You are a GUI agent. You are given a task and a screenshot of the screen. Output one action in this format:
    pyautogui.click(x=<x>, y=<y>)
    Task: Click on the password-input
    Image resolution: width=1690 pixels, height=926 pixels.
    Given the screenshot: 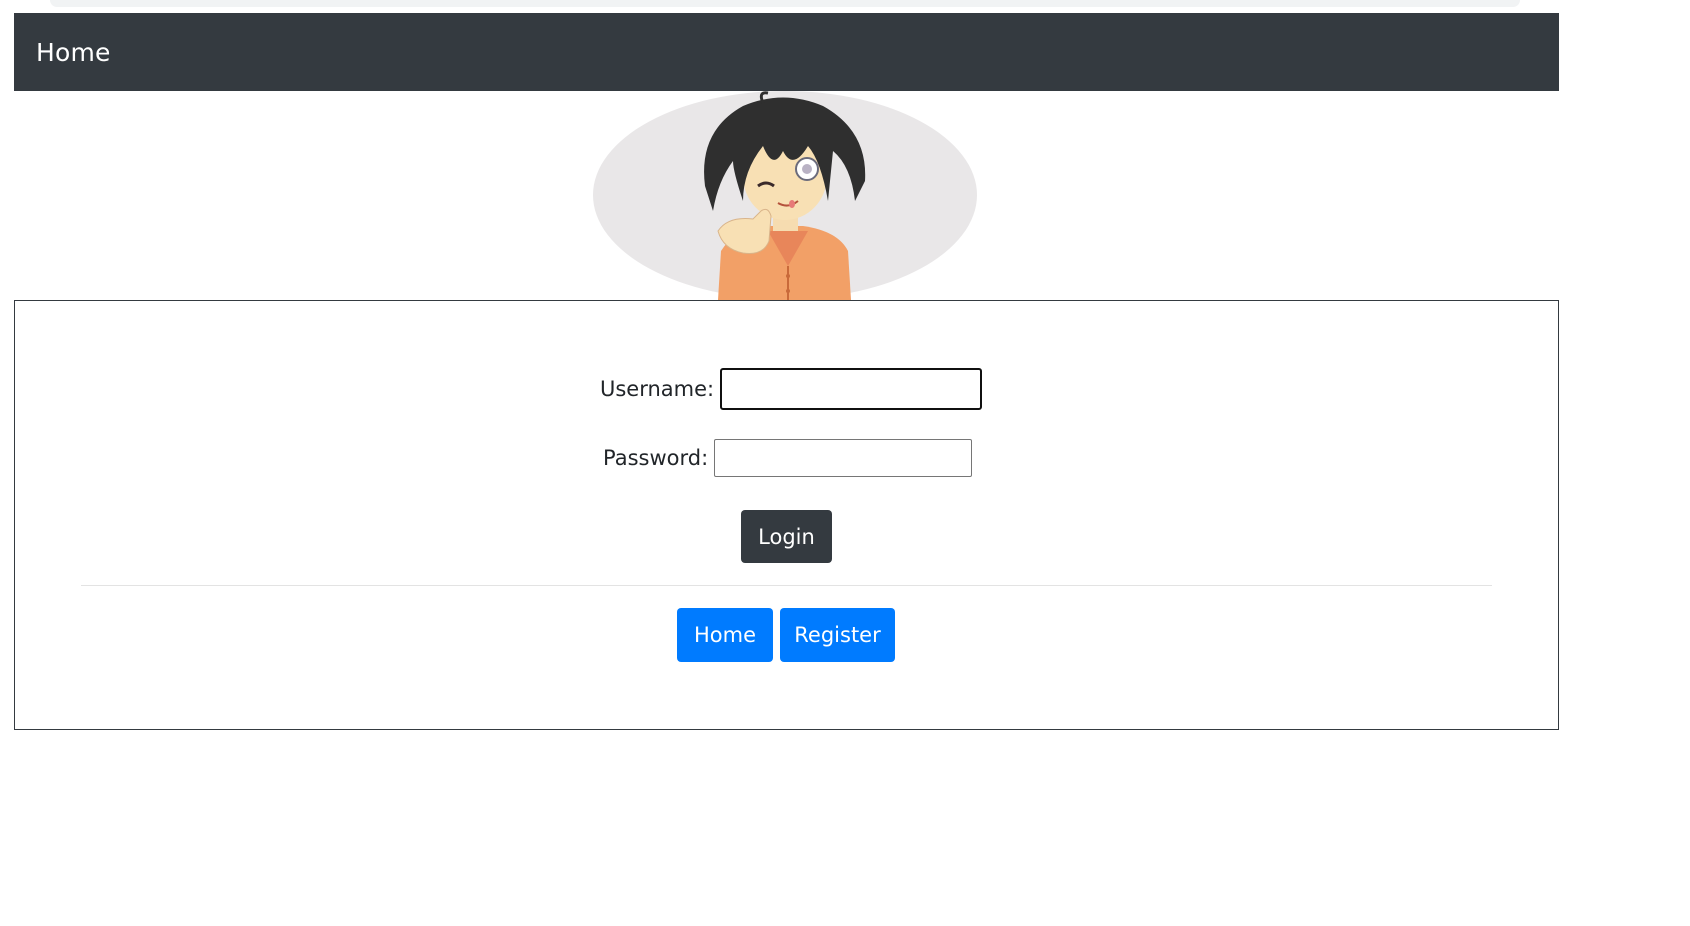 What is the action you would take?
    pyautogui.click(x=843, y=458)
    